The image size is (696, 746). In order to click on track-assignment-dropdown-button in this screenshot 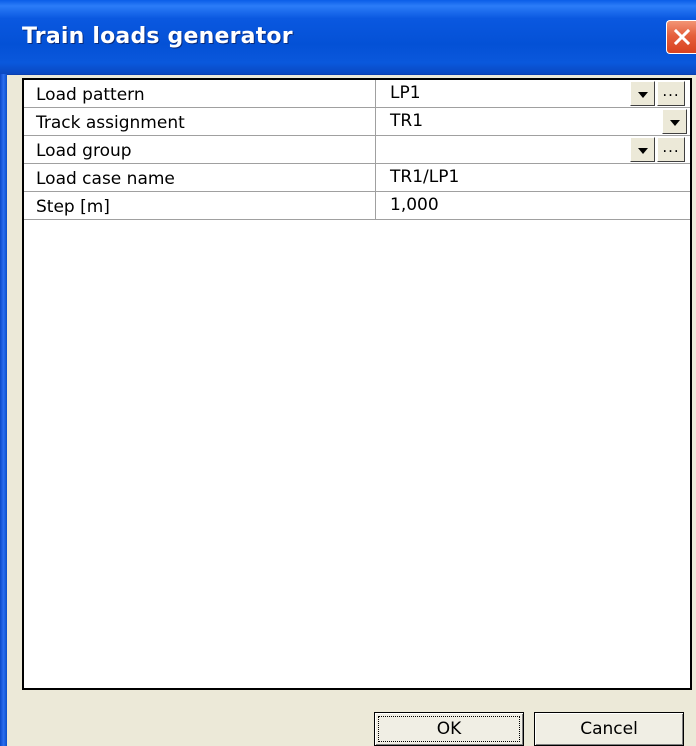, I will do `click(674, 121)`.